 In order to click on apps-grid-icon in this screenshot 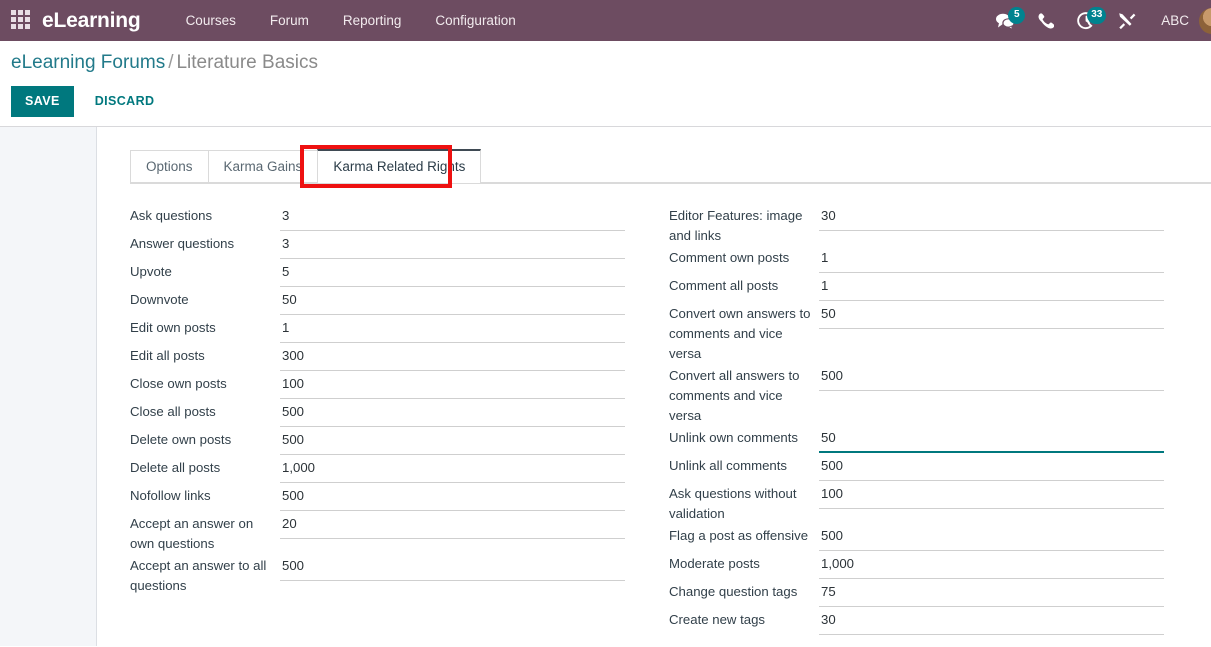, I will do `click(22, 20)`.